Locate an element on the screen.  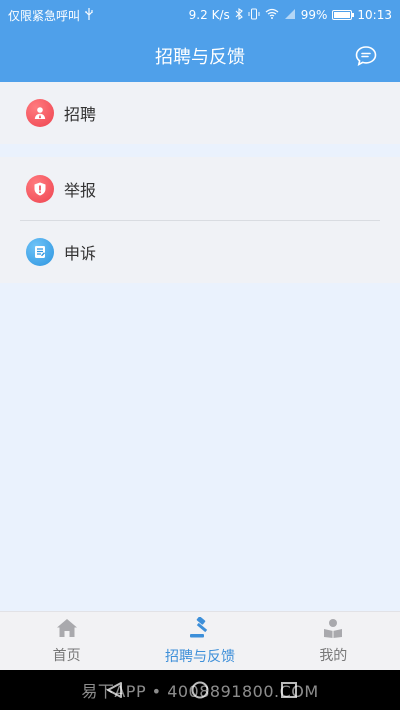
tab-label: 招聘与反馈 is located at coordinates (199, 656).